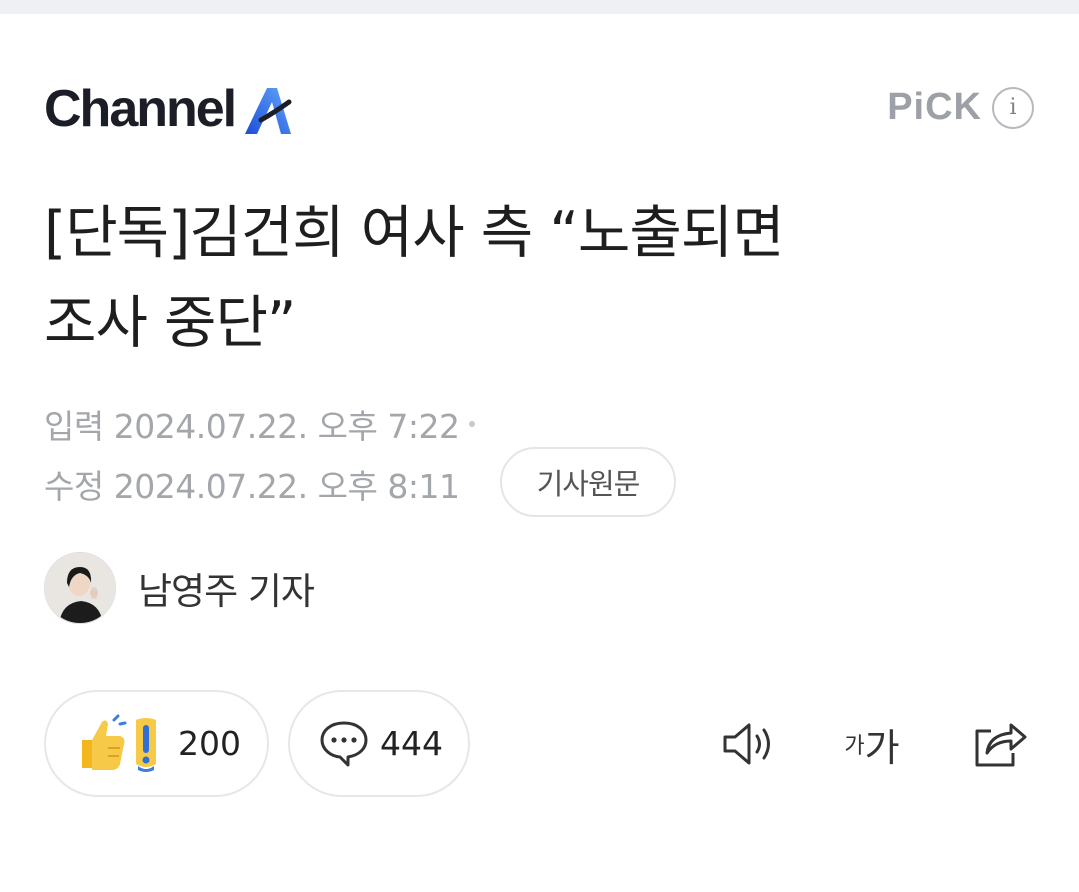 The image size is (1079, 892). What do you see at coordinates (411, 743) in the screenshot?
I see `comment-count: 444` at bounding box center [411, 743].